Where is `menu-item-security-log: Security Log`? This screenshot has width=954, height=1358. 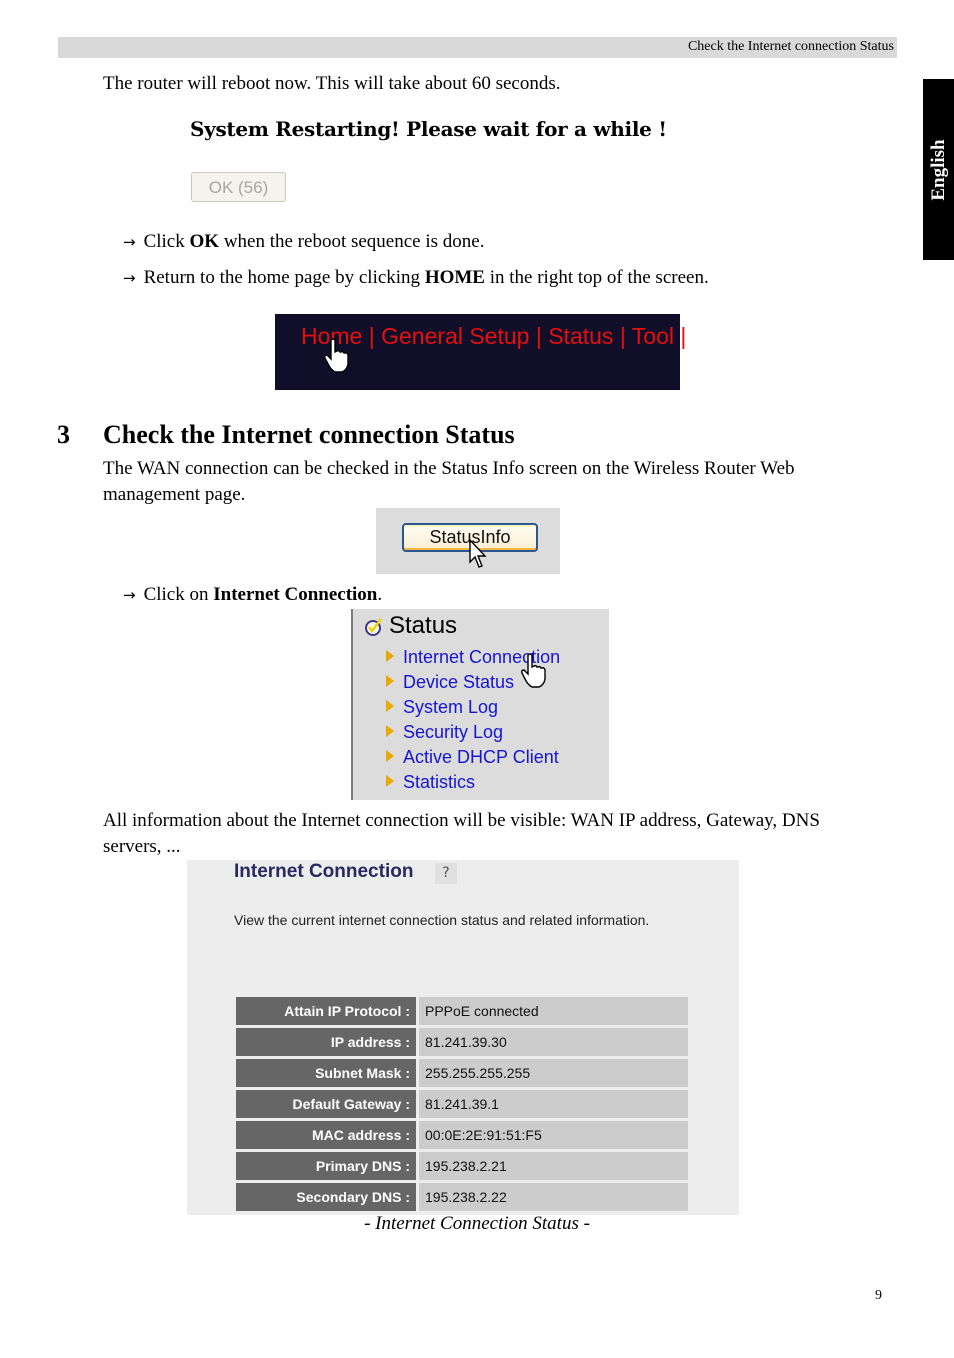 menu-item-security-log: Security Log is located at coordinates (444, 732).